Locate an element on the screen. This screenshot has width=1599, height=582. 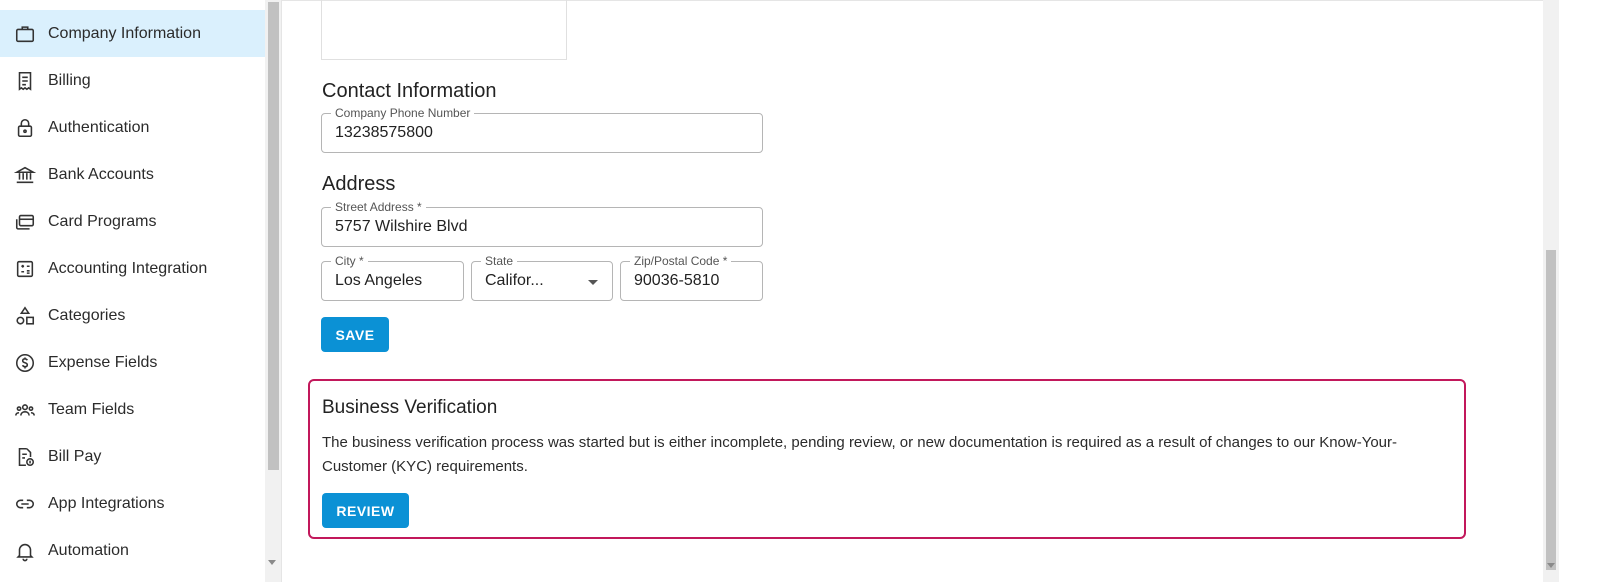
city-field: City * Los Angeles is located at coordinates (392, 277).